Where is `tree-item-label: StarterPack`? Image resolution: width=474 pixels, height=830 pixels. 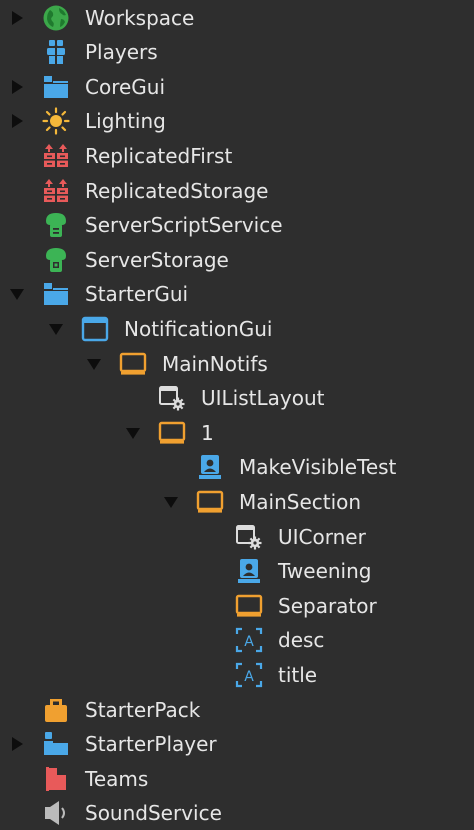
tree-item-label: StarterPack is located at coordinates (143, 710).